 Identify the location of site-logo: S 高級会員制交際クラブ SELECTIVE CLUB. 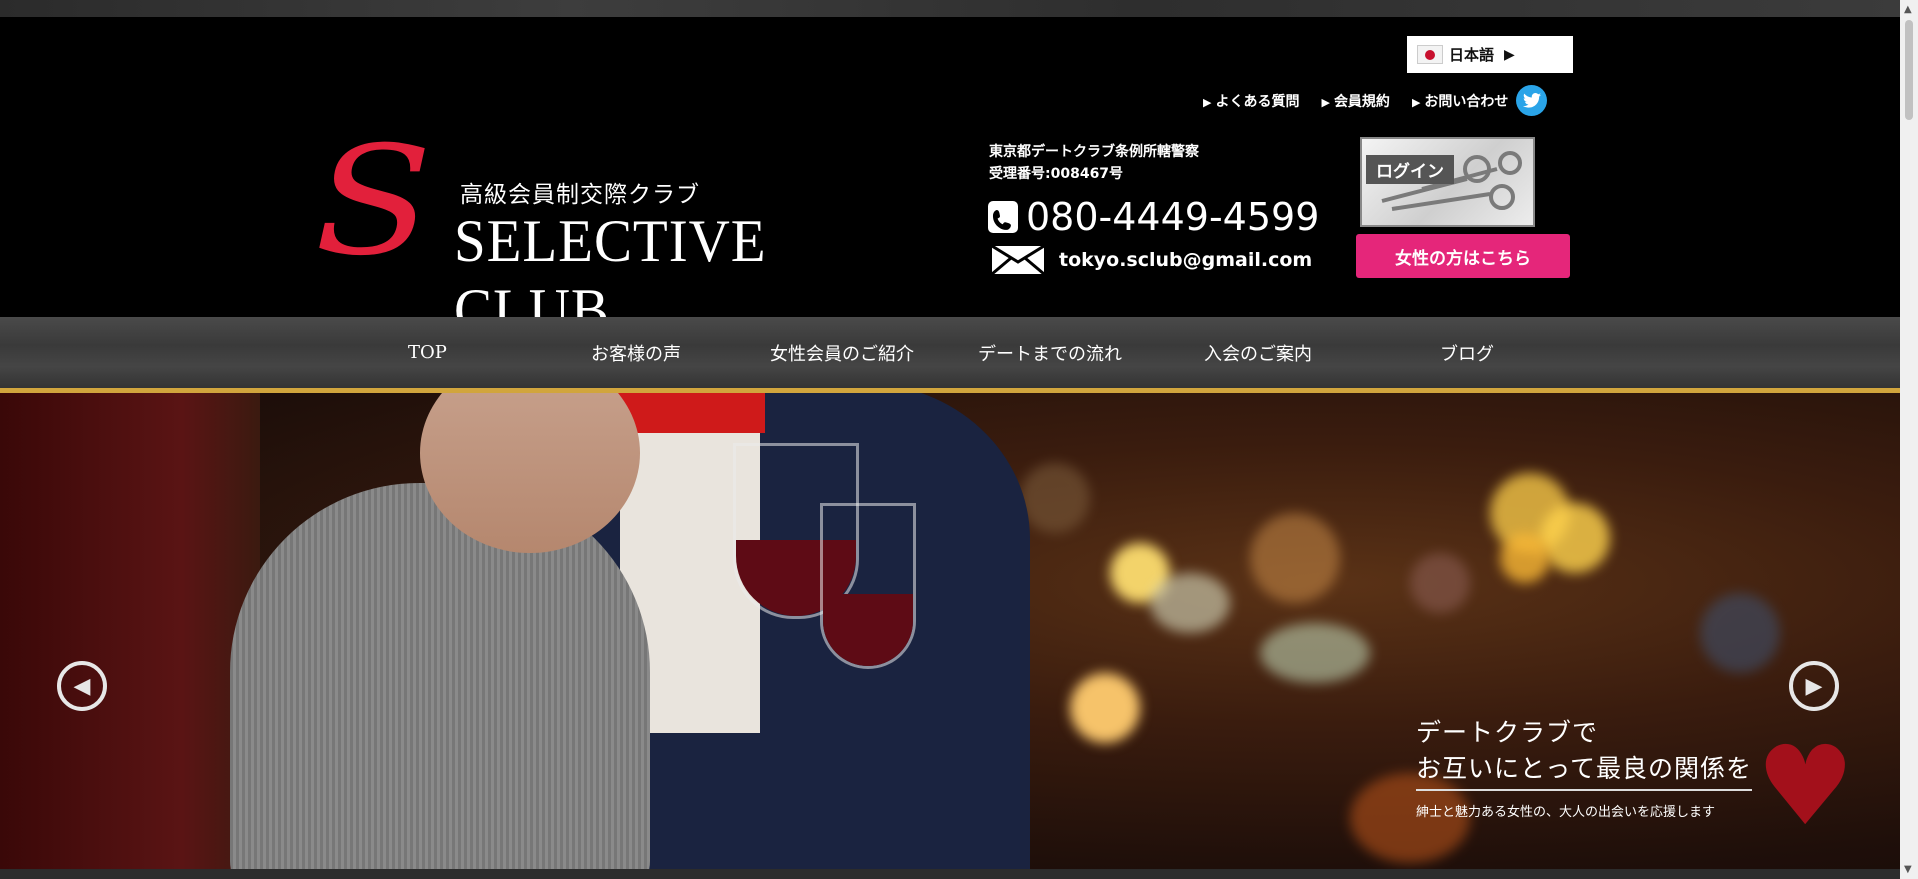
(618, 235).